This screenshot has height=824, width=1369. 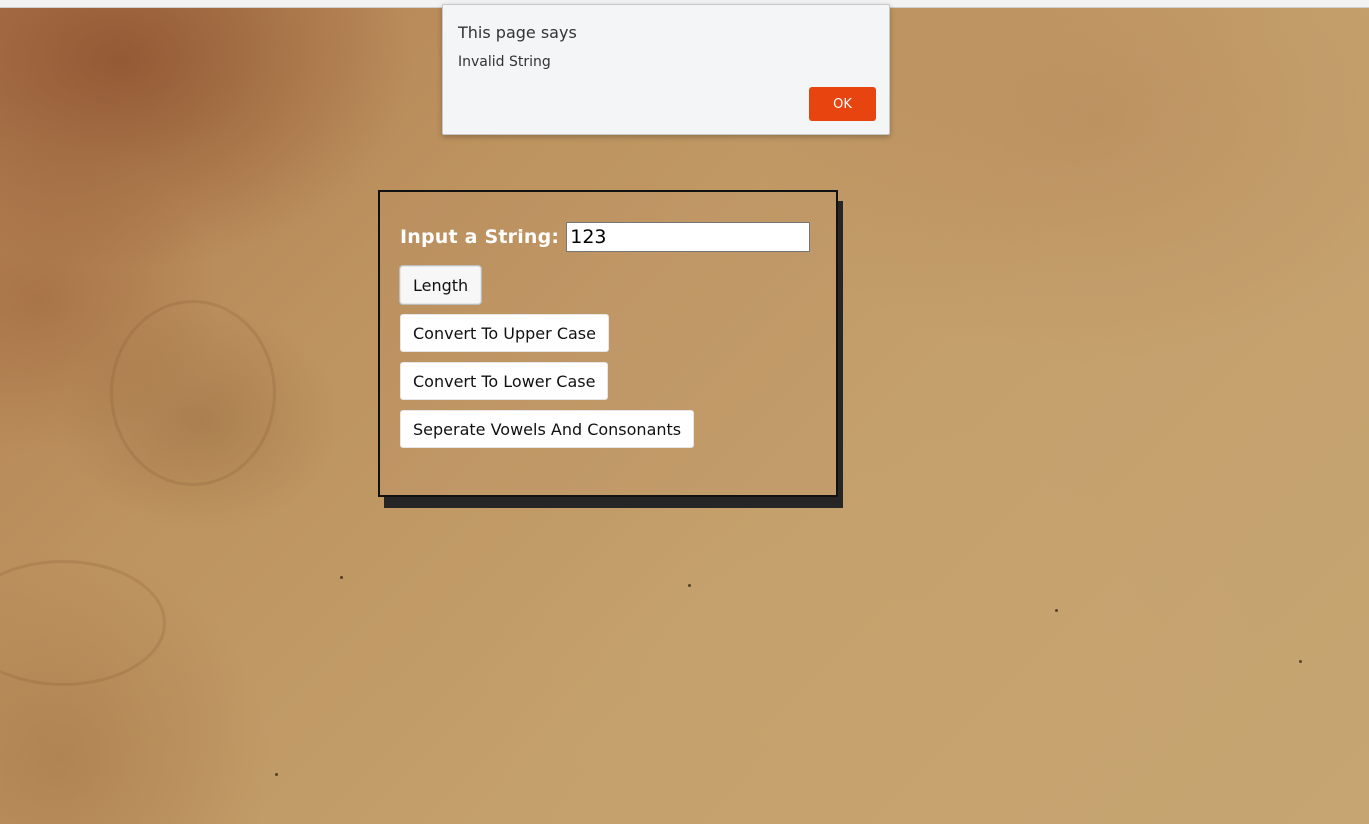 I want to click on length-button: Length, so click(x=441, y=285).